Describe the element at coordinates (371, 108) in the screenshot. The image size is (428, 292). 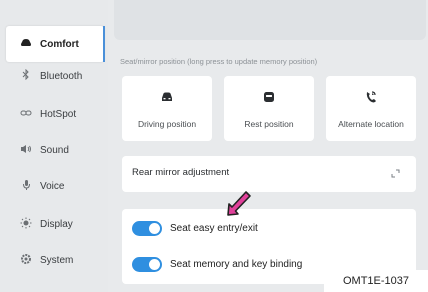
I see `alternate-location-button: Alternate location` at that location.